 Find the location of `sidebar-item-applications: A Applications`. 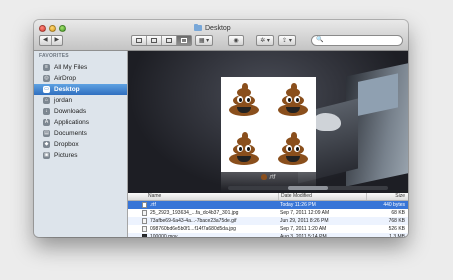

sidebar-item-applications: A Applications is located at coordinates (80, 122).